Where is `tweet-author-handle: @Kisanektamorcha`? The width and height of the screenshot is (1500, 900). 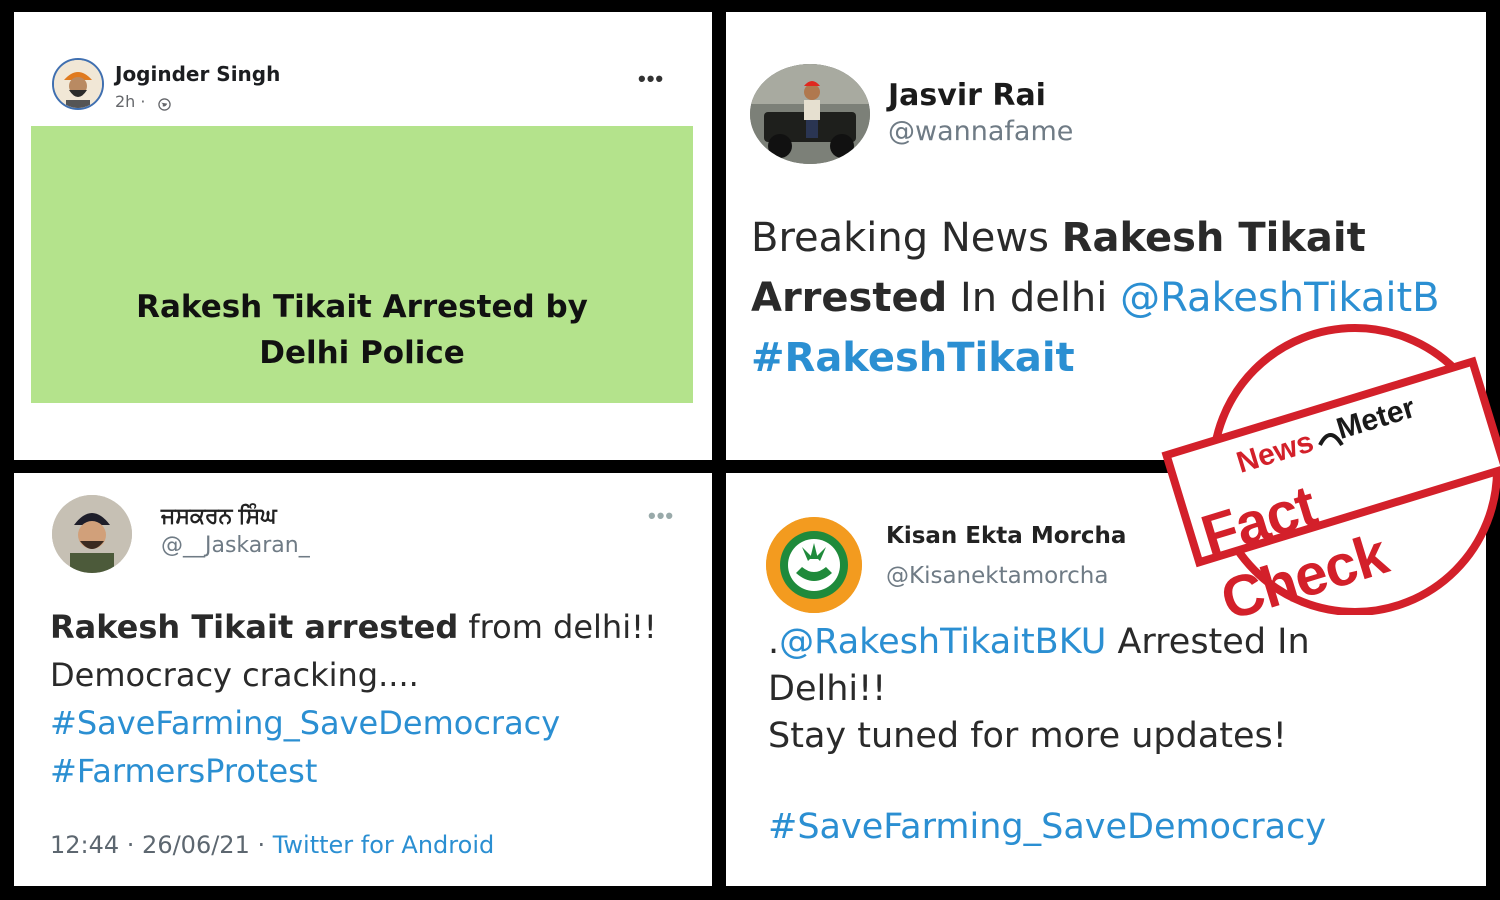
tweet-author-handle: @Kisanektamorcha is located at coordinates (997, 576).